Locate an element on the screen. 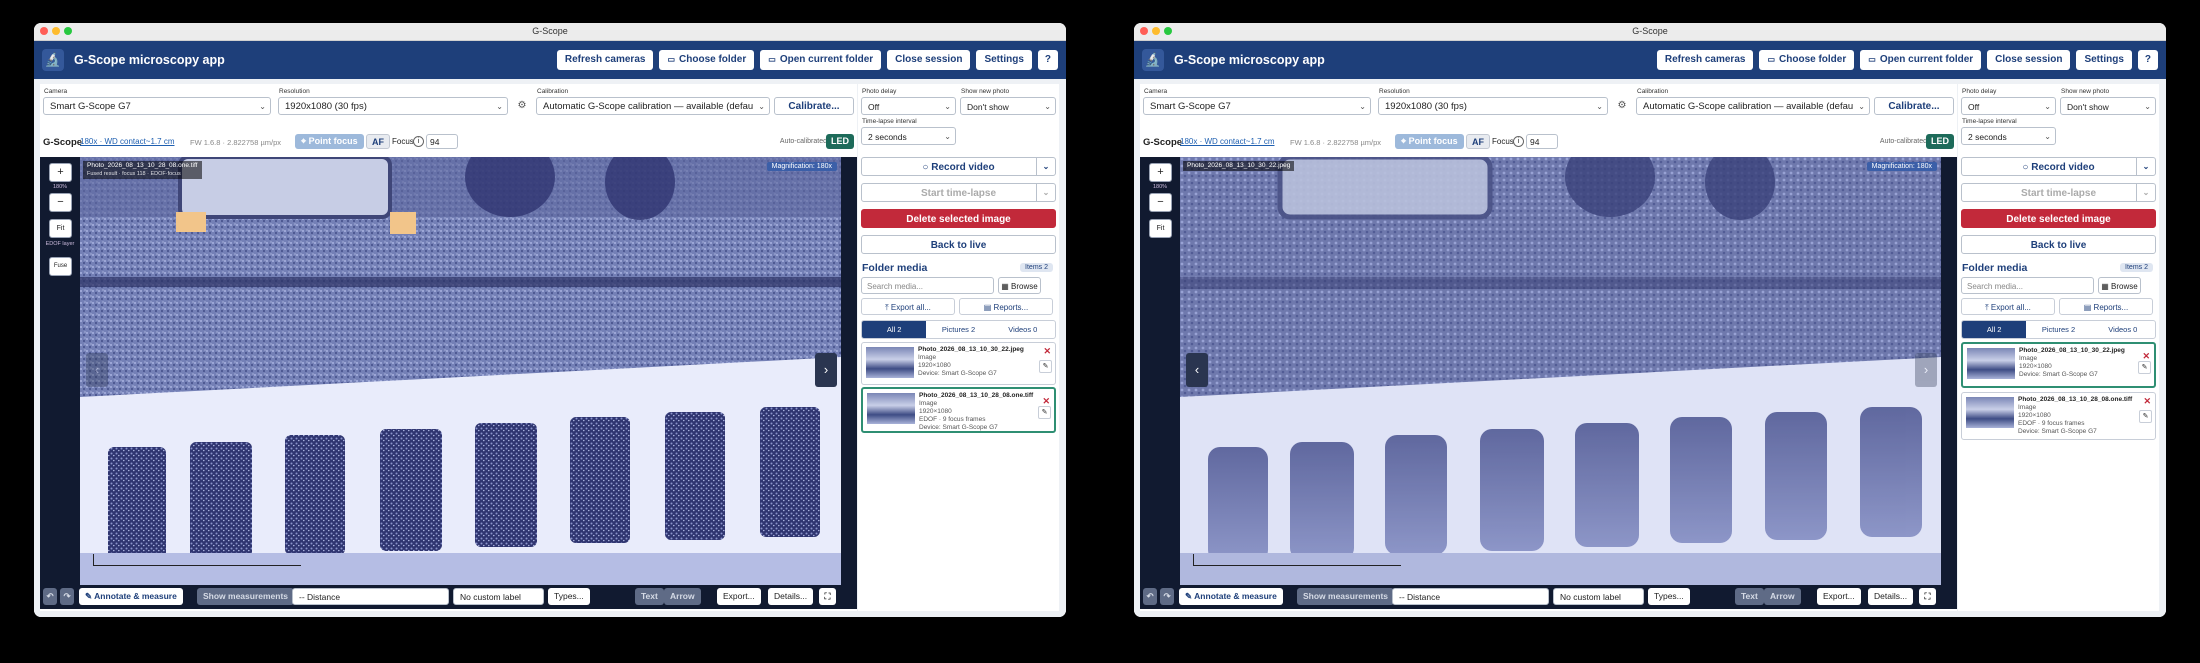 This screenshot has height=663, width=2200. annotate-measure-button: ✎ Annotate & measure is located at coordinates (1231, 596).